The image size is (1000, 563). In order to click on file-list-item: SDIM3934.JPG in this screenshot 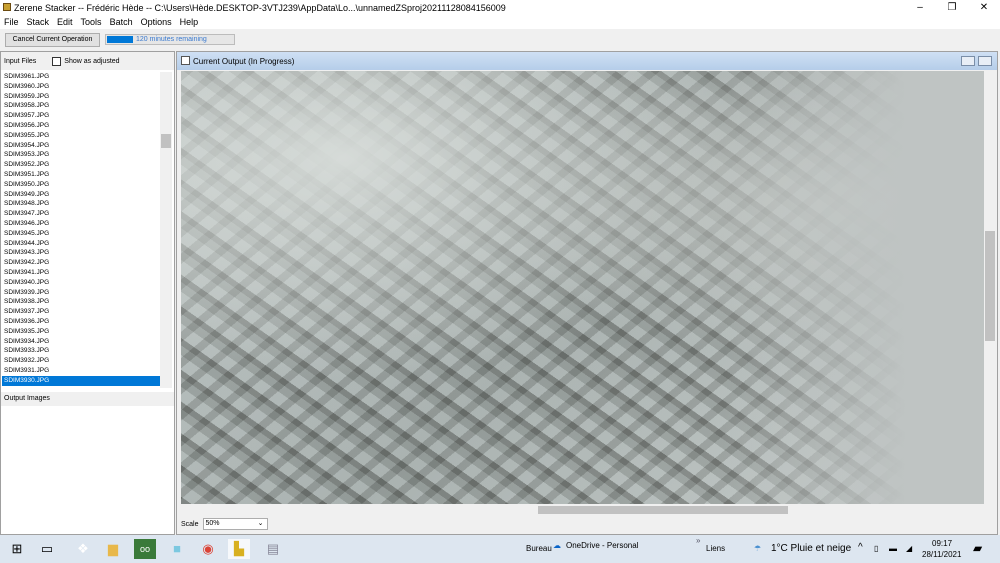, I will do `click(81, 342)`.